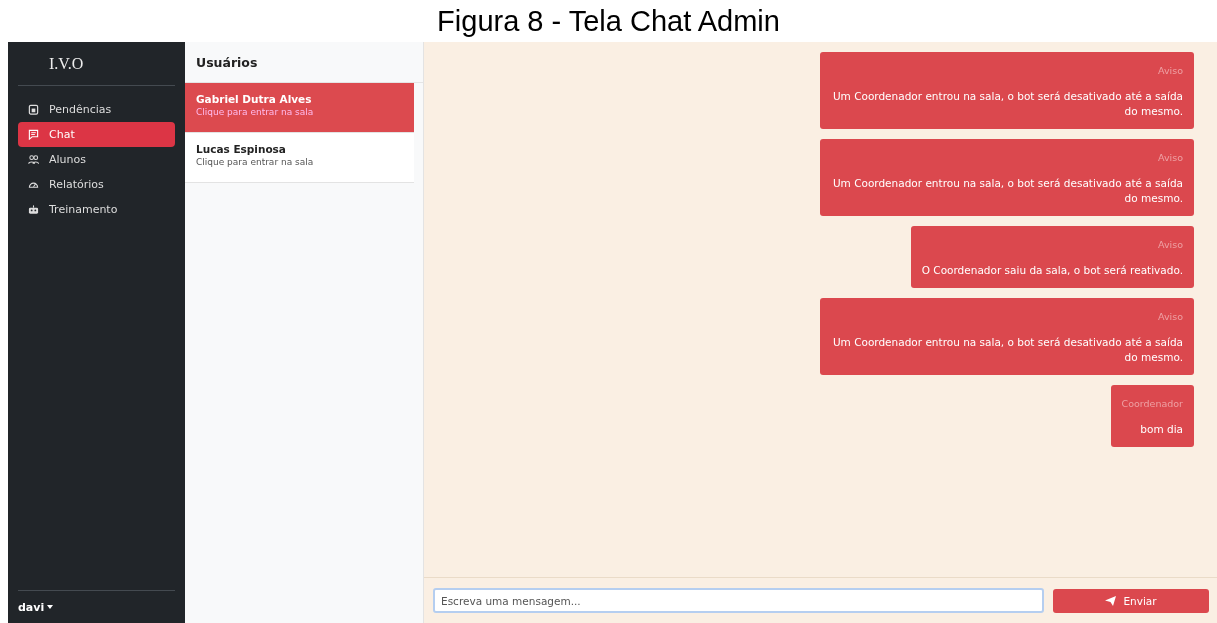  Describe the element at coordinates (1111, 600) in the screenshot. I see `send-icon` at that location.